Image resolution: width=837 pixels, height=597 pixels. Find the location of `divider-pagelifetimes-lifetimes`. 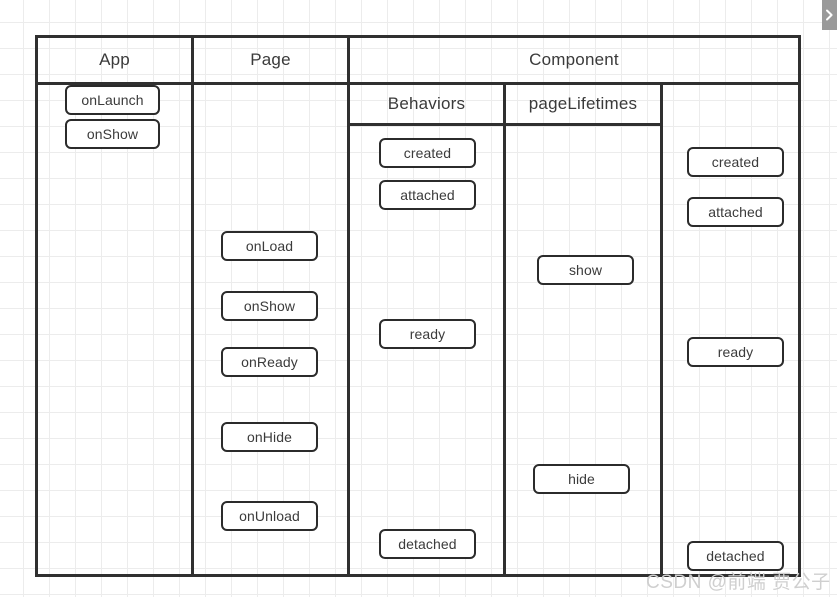

divider-pagelifetimes-lifetimes is located at coordinates (661, 328).